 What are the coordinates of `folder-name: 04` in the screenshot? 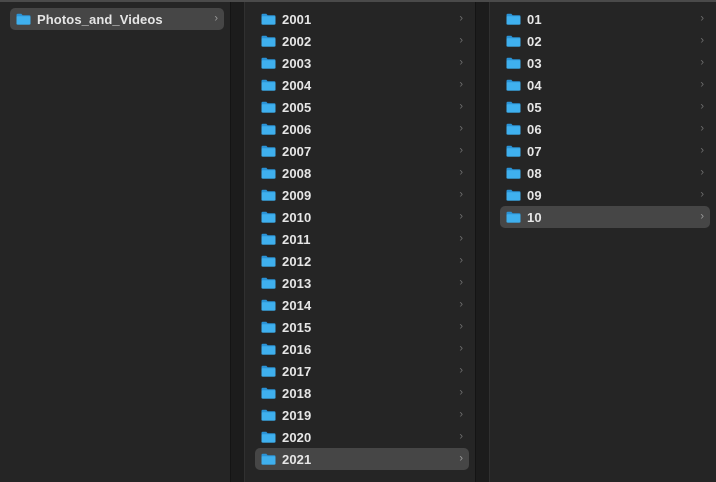 It's located at (534, 85).